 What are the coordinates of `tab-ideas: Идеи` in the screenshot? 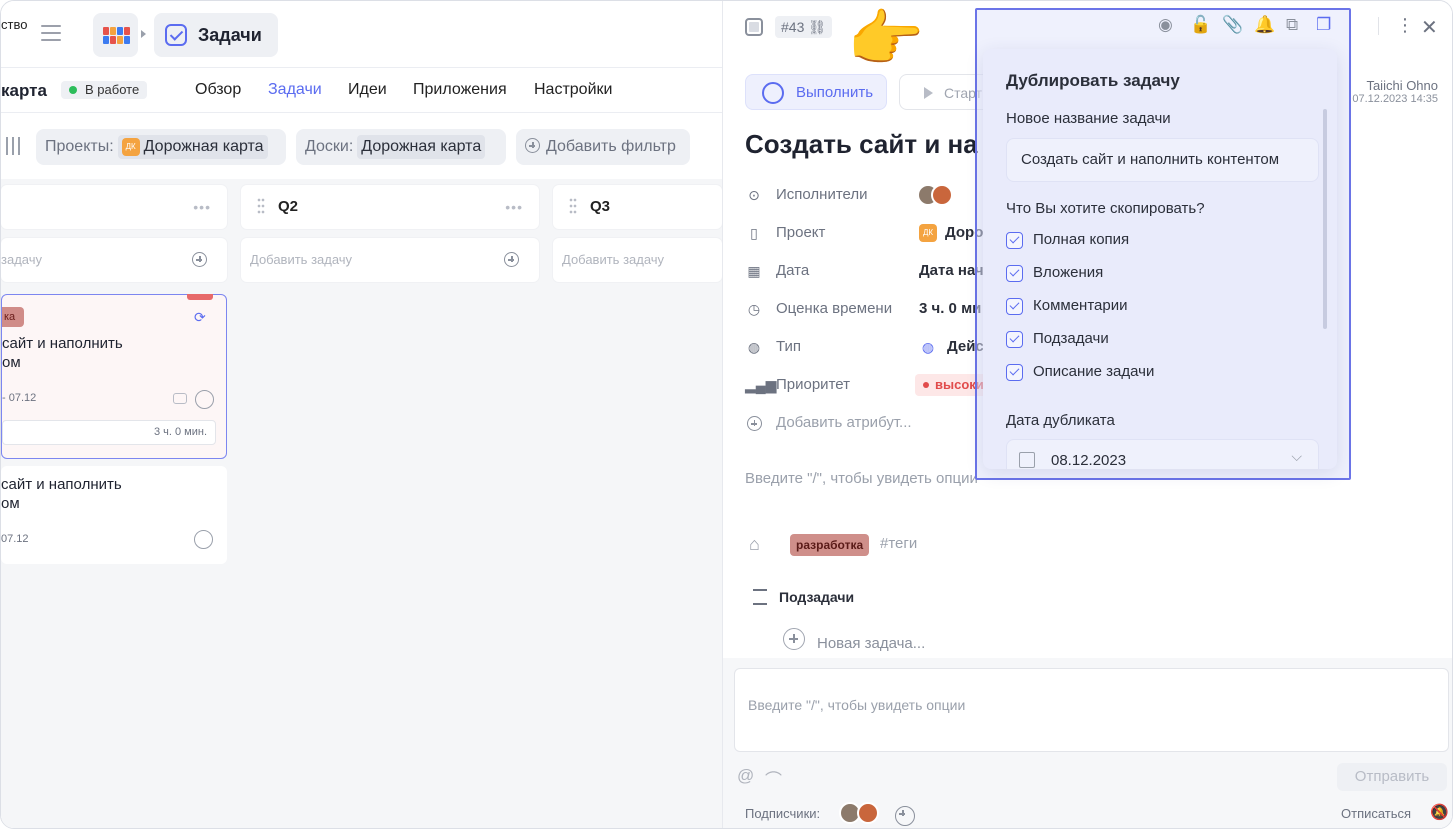 It's located at (367, 90).